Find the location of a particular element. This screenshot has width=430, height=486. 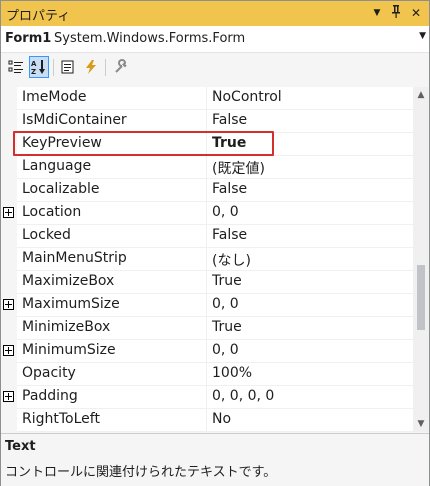

vertical-scrollbar: ▲ ▼ is located at coordinates (421, 259).